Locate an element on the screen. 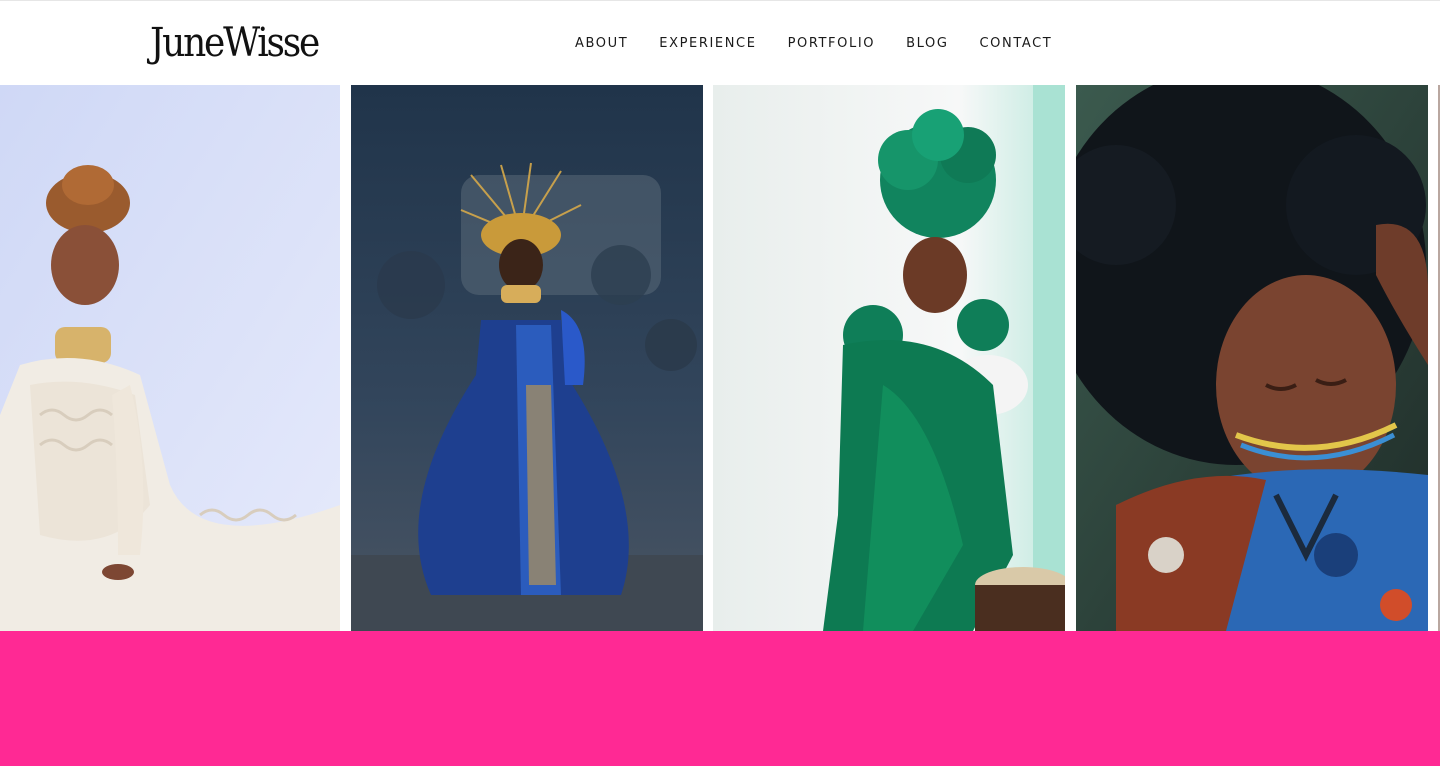 This screenshot has height=766, width=1440. nav-experience-link: EXPERIENCE is located at coordinates (707, 44).